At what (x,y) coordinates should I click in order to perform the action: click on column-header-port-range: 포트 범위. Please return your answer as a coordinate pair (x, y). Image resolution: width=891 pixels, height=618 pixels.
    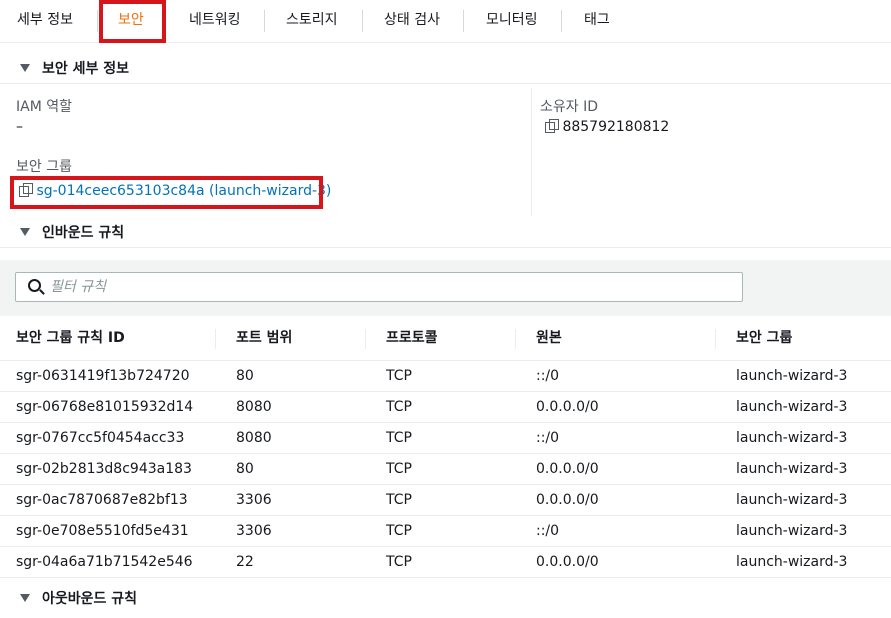
    Looking at the image, I should click on (264, 338).